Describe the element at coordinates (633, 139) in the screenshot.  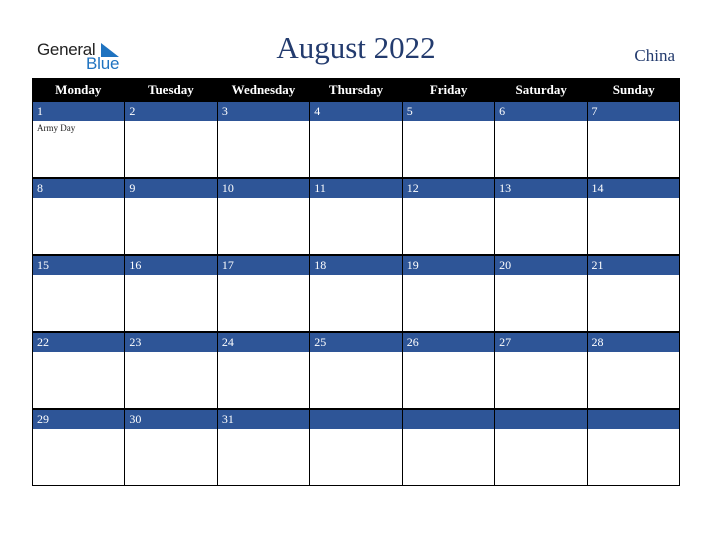
I see `day-cell: 7` at that location.